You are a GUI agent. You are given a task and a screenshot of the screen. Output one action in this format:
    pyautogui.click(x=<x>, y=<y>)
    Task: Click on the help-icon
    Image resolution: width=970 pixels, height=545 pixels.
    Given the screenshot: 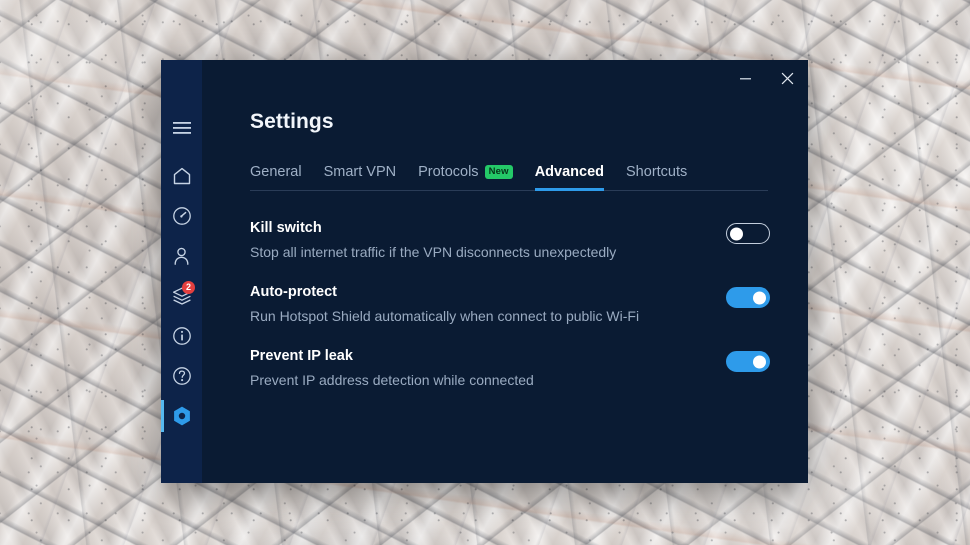 What is the action you would take?
    pyautogui.click(x=182, y=376)
    